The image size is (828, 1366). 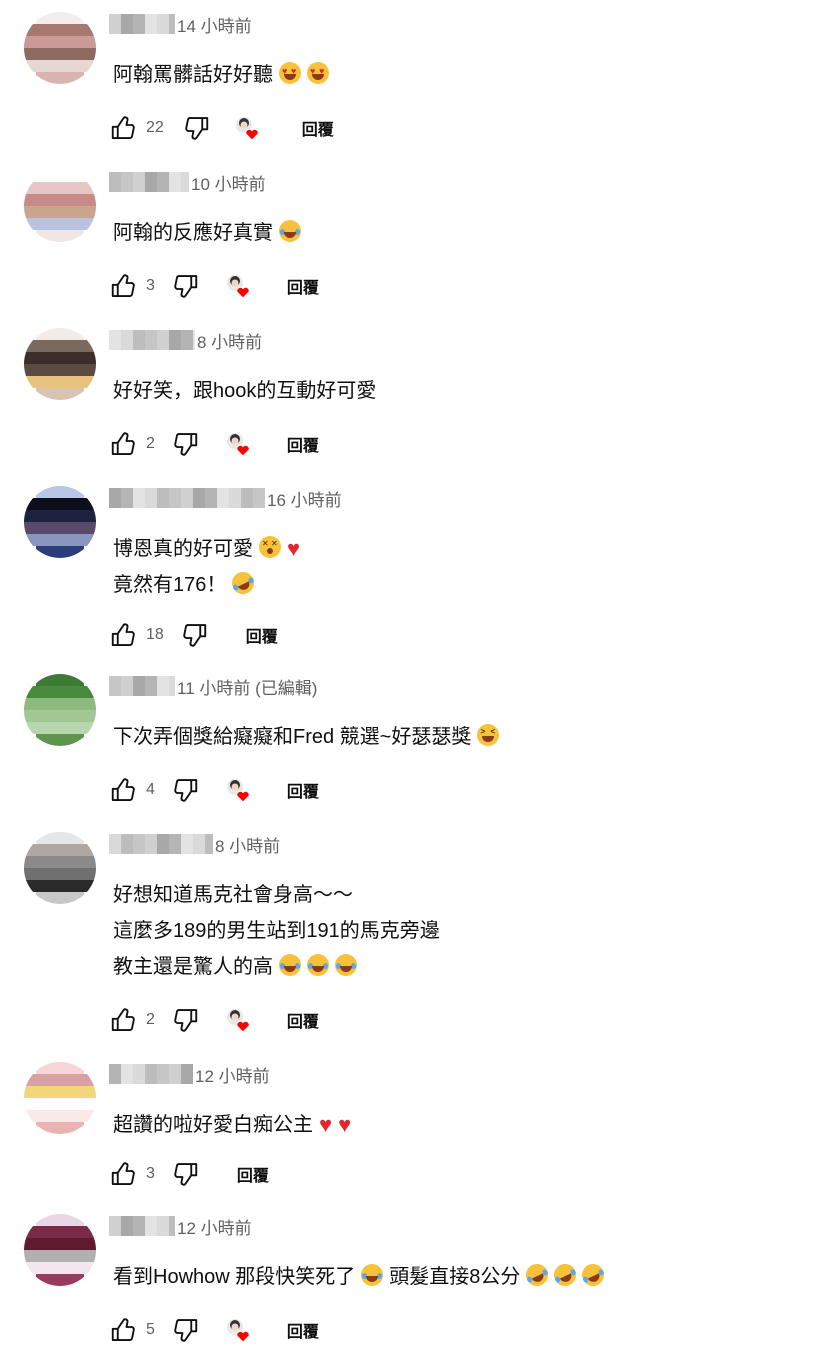 I want to click on comment-line: 下次弄個獎給癡癡和Fred 競選~好瑟瑟獎, so click(x=292, y=737).